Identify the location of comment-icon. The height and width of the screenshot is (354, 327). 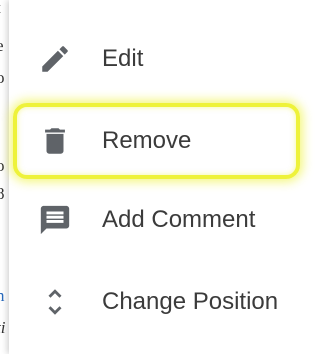
(55, 220).